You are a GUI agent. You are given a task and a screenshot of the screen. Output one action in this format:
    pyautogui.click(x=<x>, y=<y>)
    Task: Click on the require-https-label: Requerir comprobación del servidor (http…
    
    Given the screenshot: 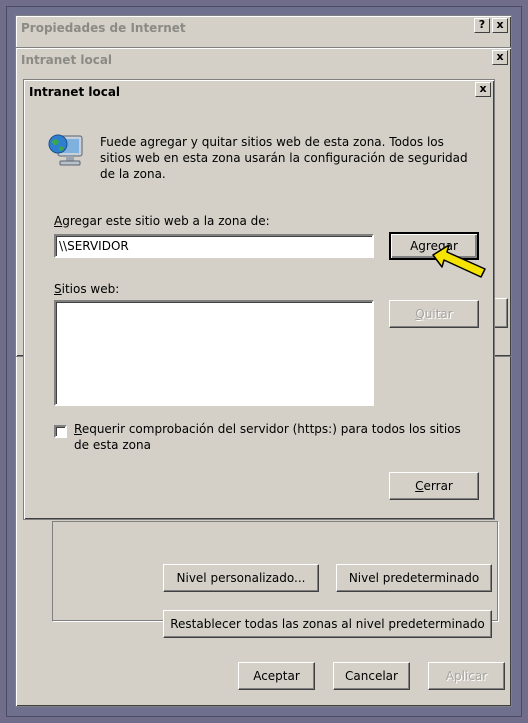 What is the action you would take?
    pyautogui.click(x=267, y=437)
    